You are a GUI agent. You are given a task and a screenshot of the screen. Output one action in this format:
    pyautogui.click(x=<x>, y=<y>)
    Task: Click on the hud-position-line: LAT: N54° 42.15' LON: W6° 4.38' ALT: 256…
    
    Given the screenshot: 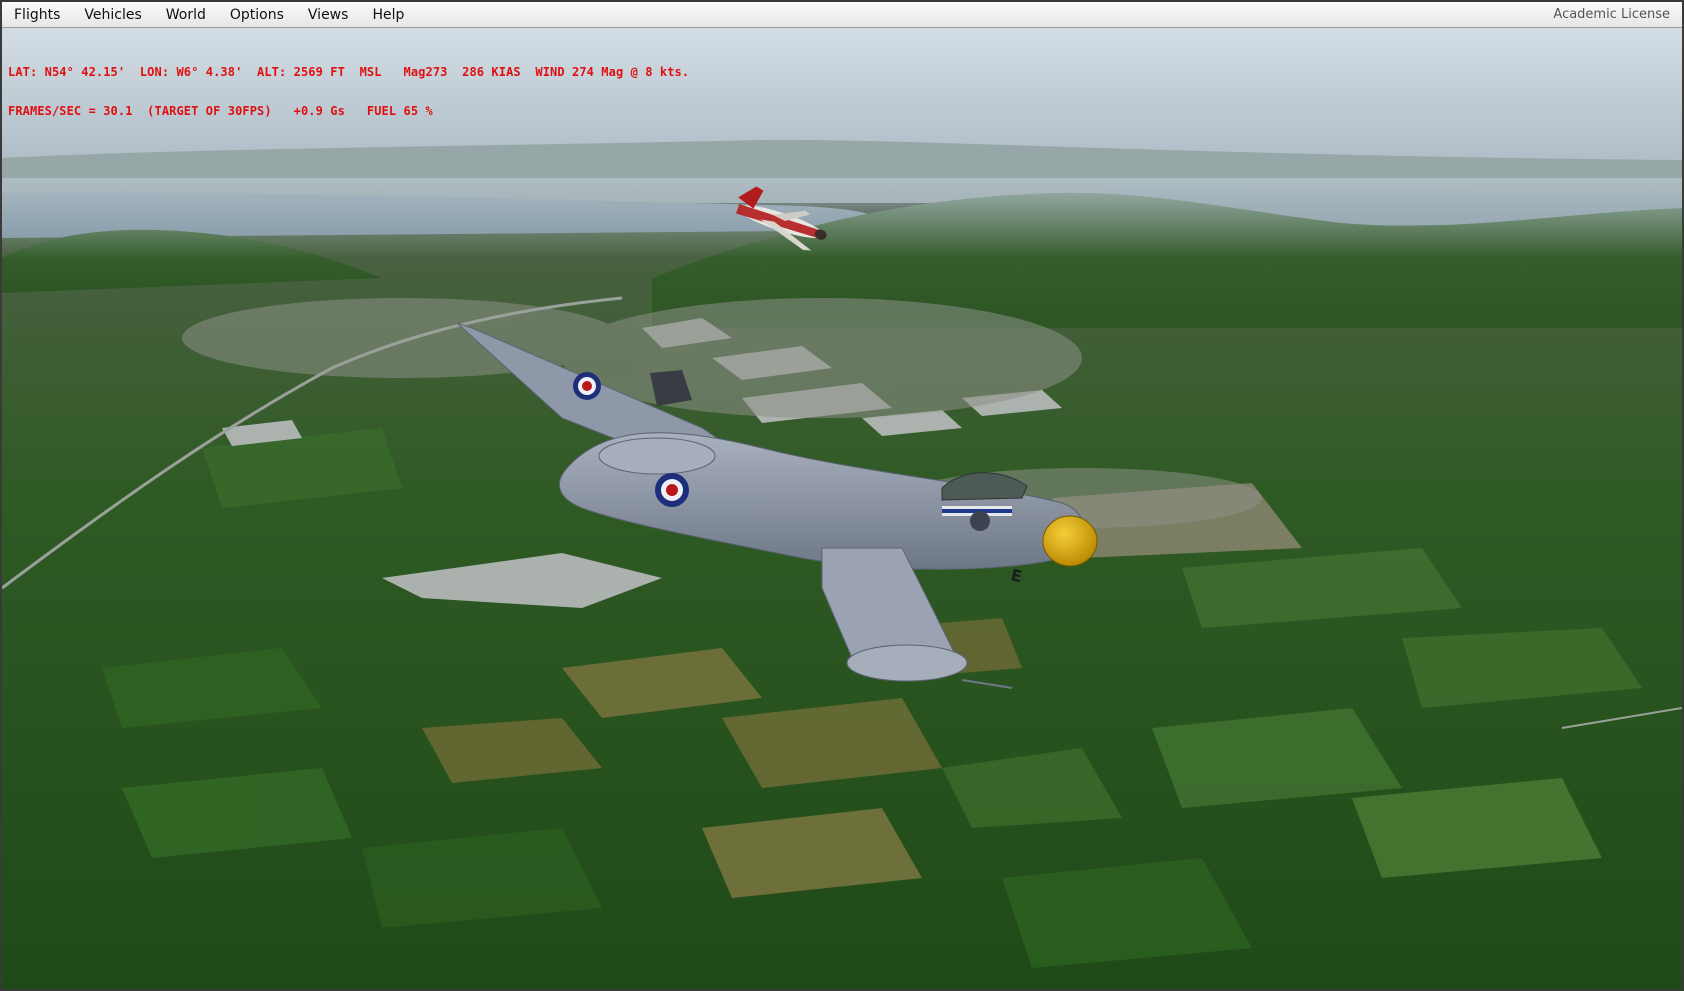 What is the action you would take?
    pyautogui.click(x=349, y=72)
    